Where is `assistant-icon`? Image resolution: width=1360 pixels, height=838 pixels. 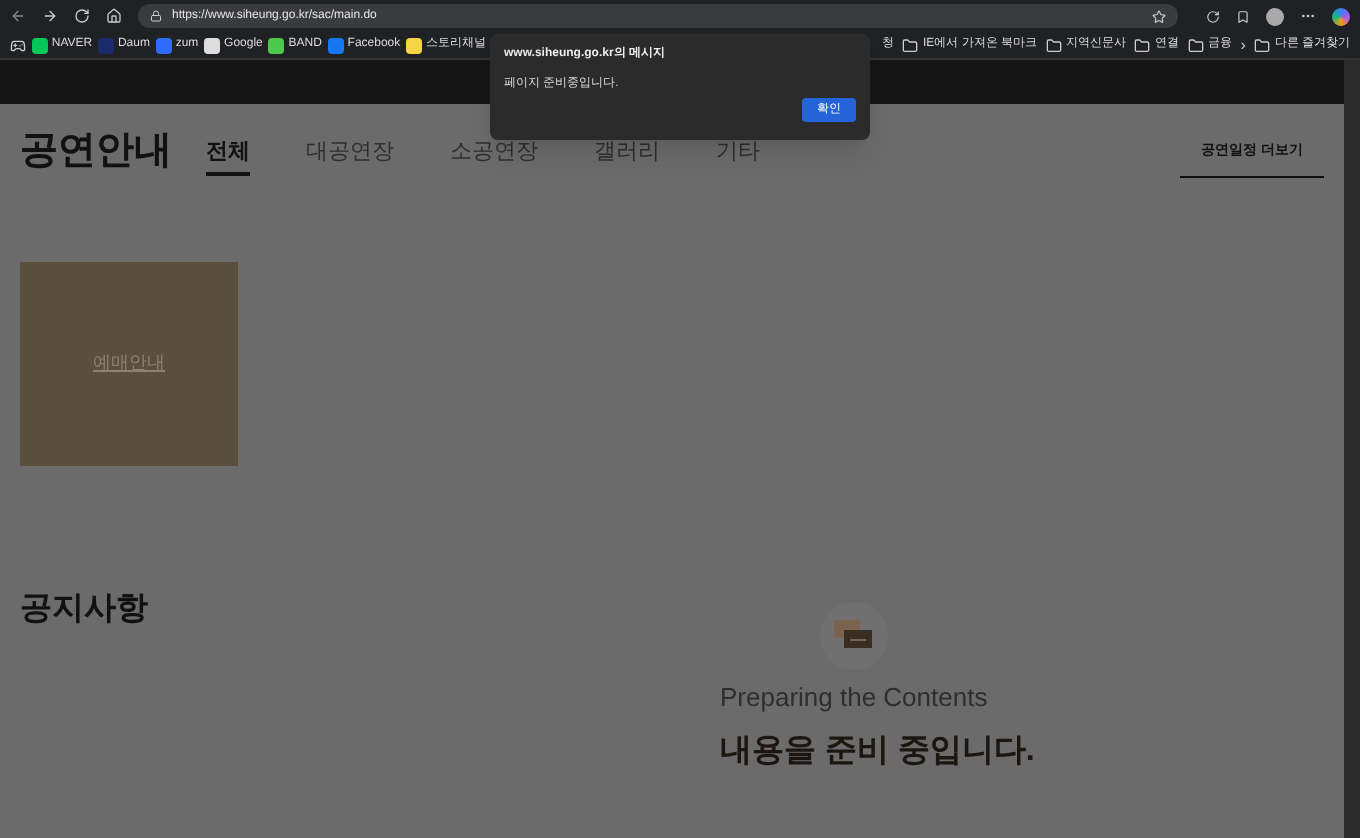
assistant-icon is located at coordinates (1341, 16).